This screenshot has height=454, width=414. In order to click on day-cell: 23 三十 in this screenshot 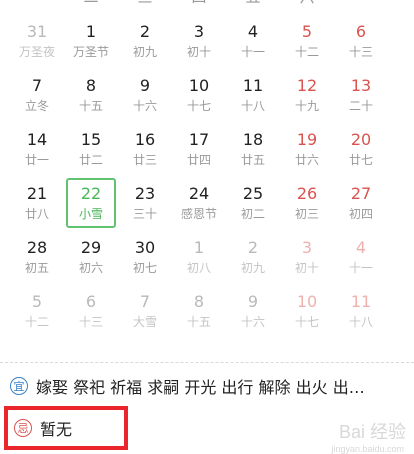, I will do `click(145, 203)`.